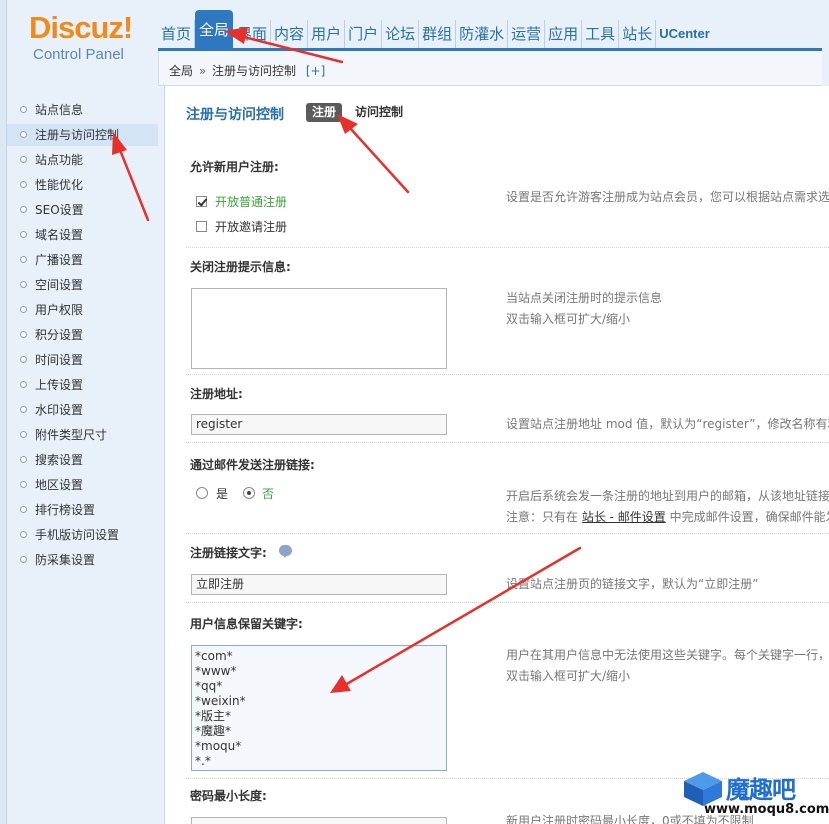 Image resolution: width=829 pixels, height=824 pixels. What do you see at coordinates (667, 424) in the screenshot?
I see `register-url-tip: 设置站点注册地址 mod 值，默认为“register”，修改名称有利` at bounding box center [667, 424].